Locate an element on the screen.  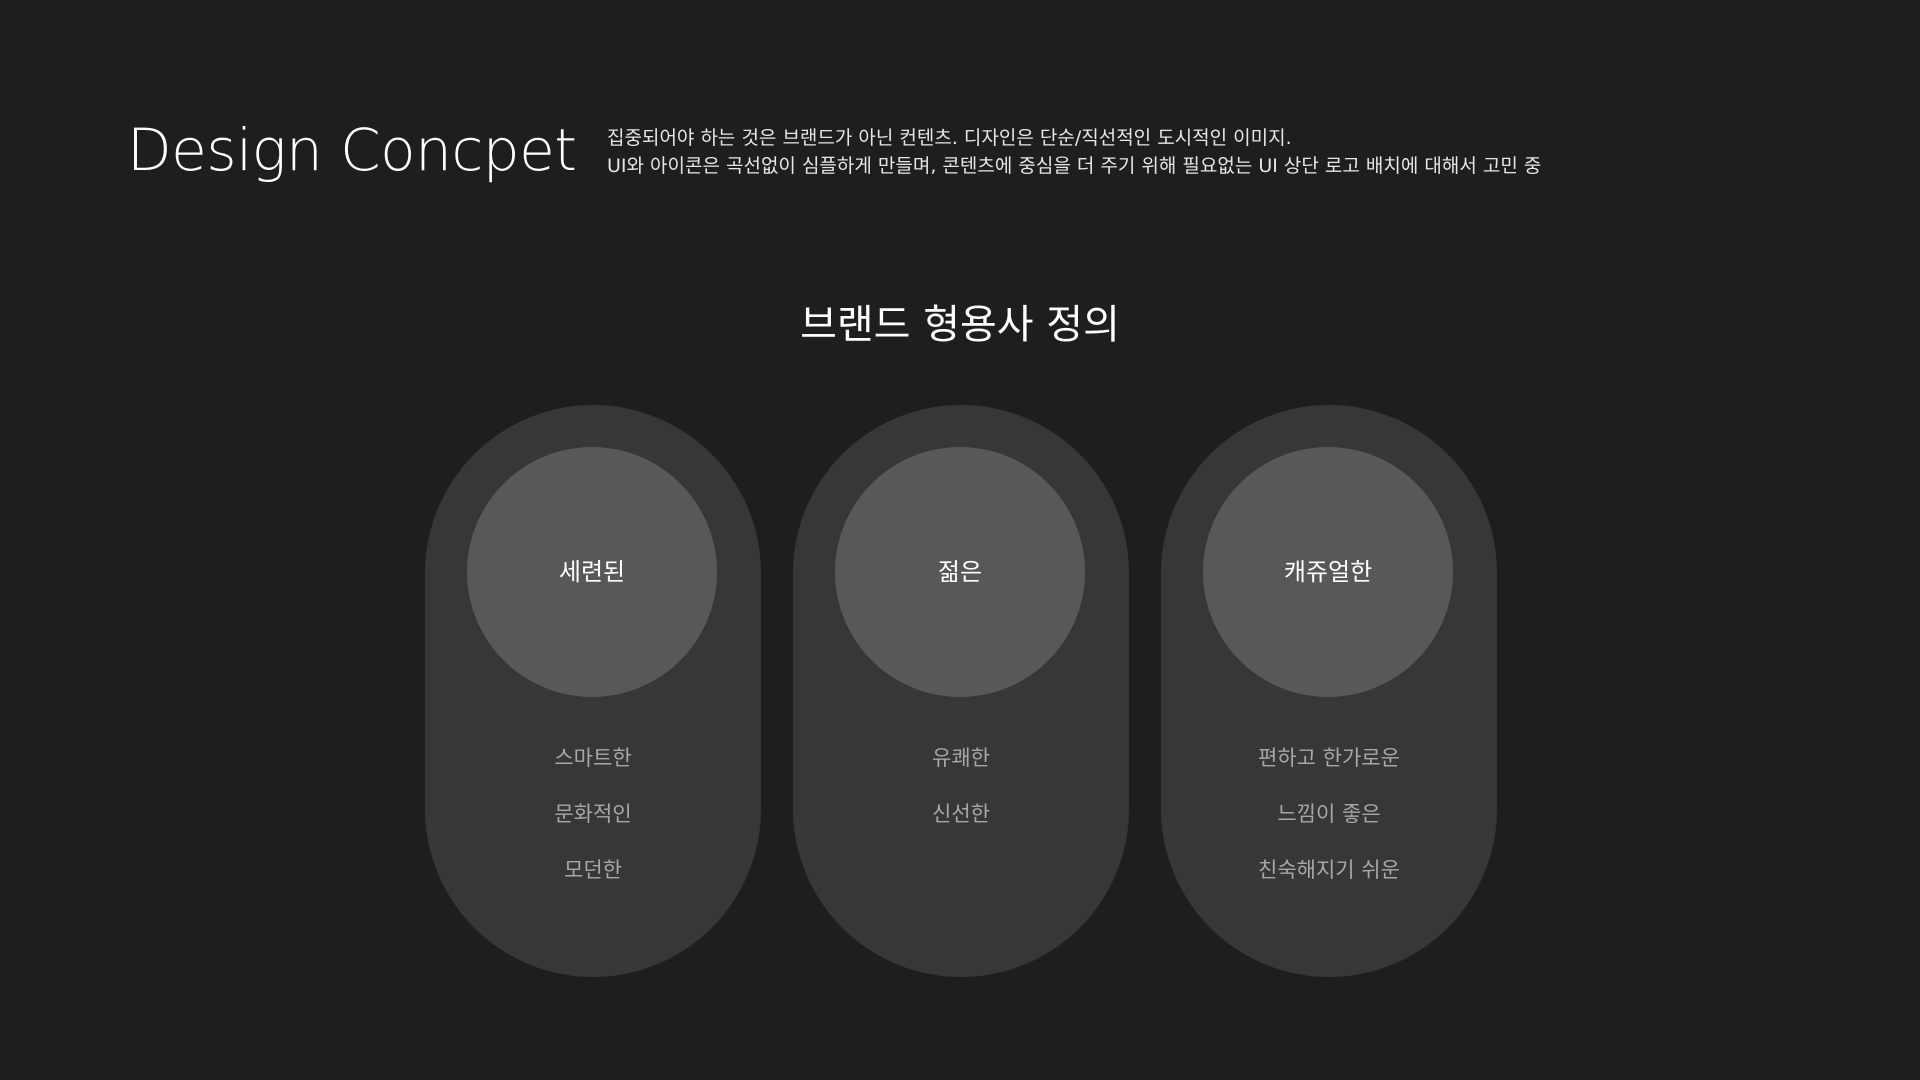
attribute-item: 모던한 is located at coordinates (593, 870).